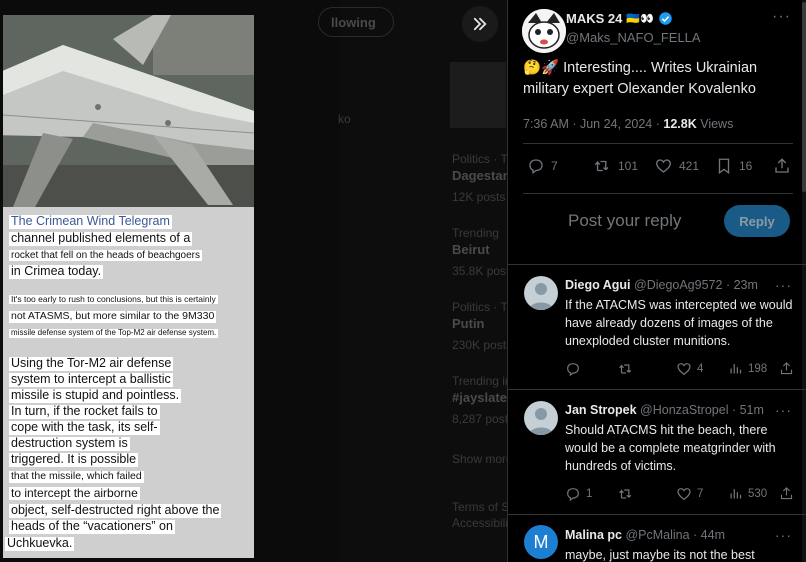 The image size is (806, 562). What do you see at coordinates (594, 18) in the screenshot?
I see `author-name-text: MAKS 24` at bounding box center [594, 18].